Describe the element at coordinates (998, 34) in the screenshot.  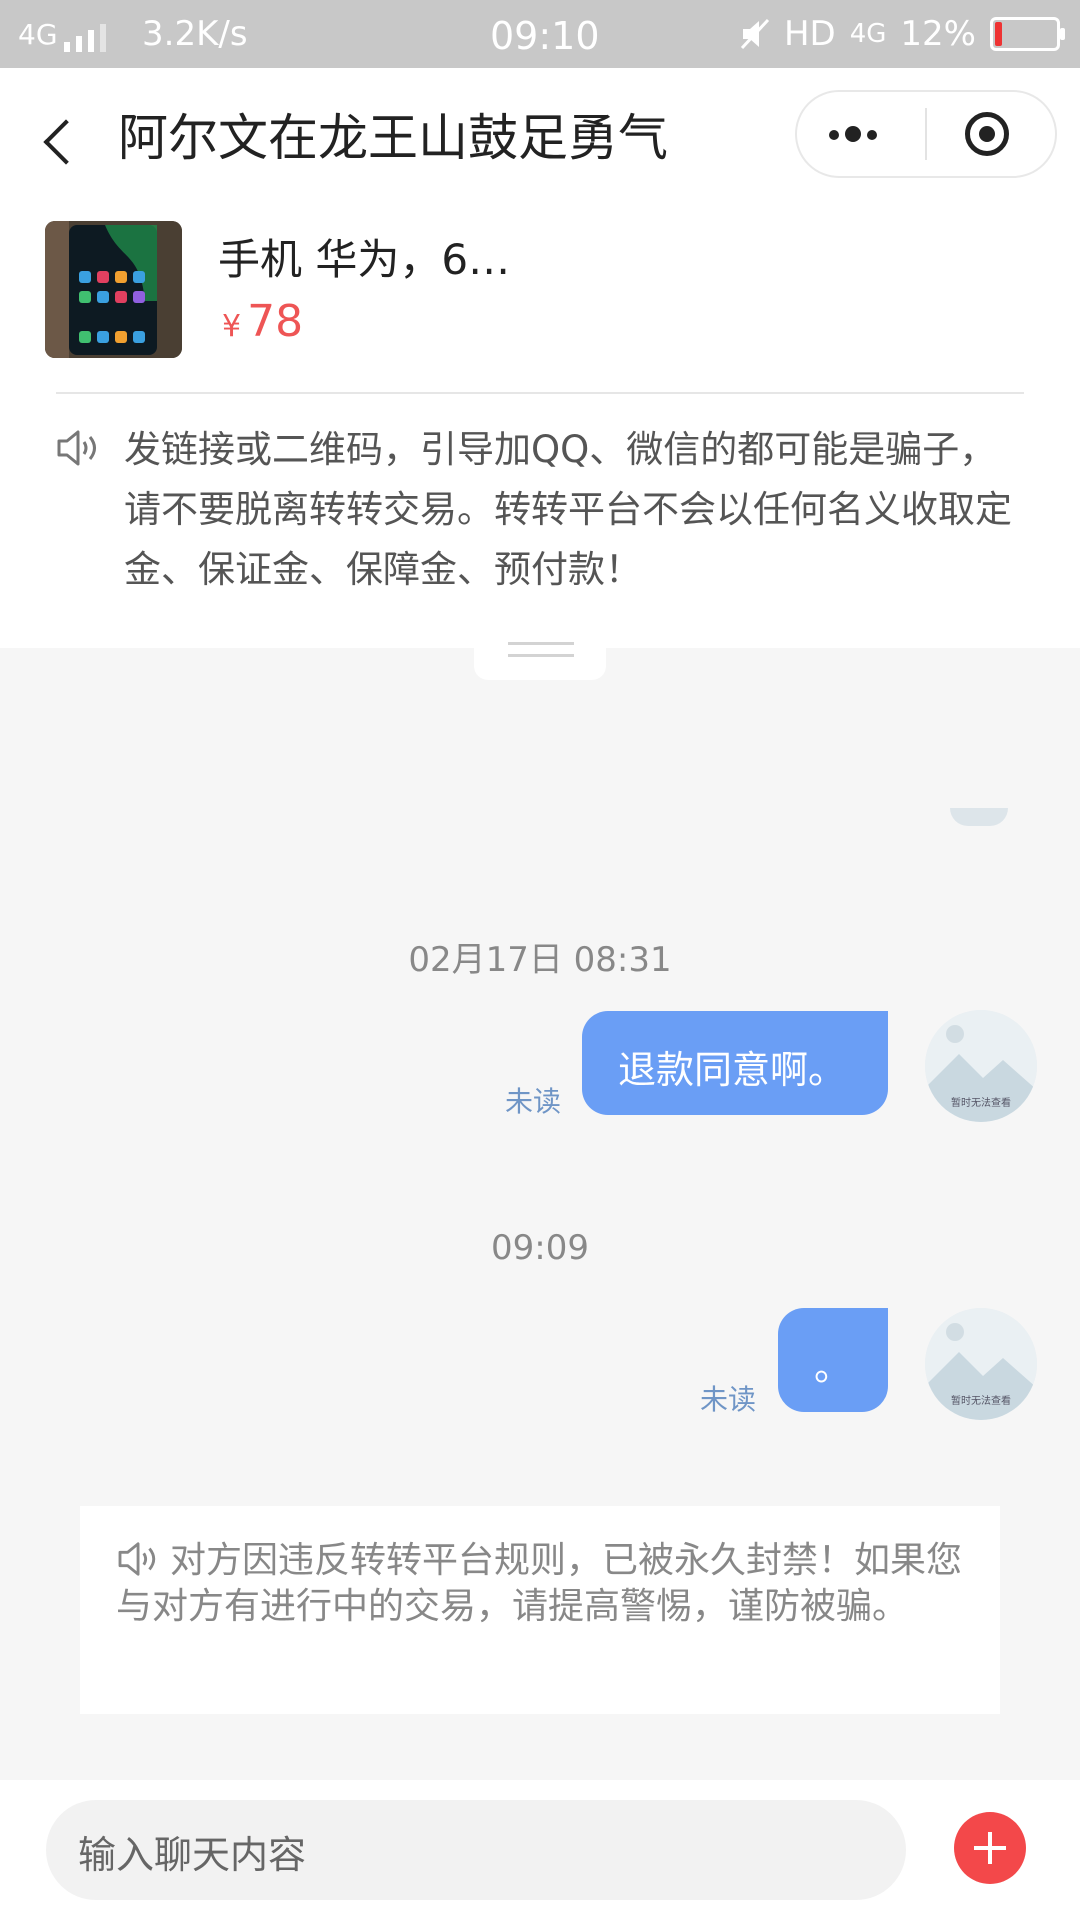
I see `battery-fill` at that location.